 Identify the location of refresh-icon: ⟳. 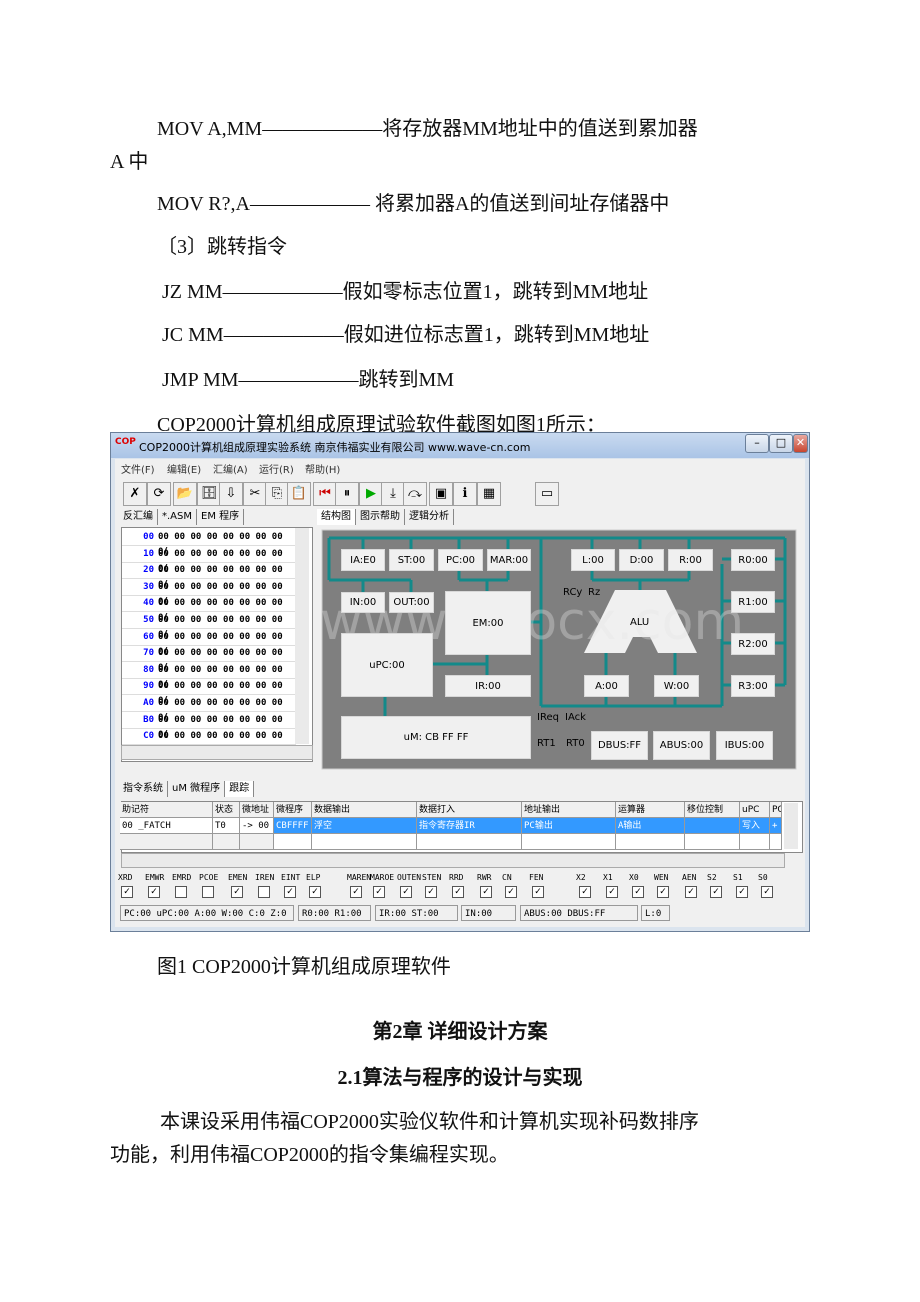
(159, 494).